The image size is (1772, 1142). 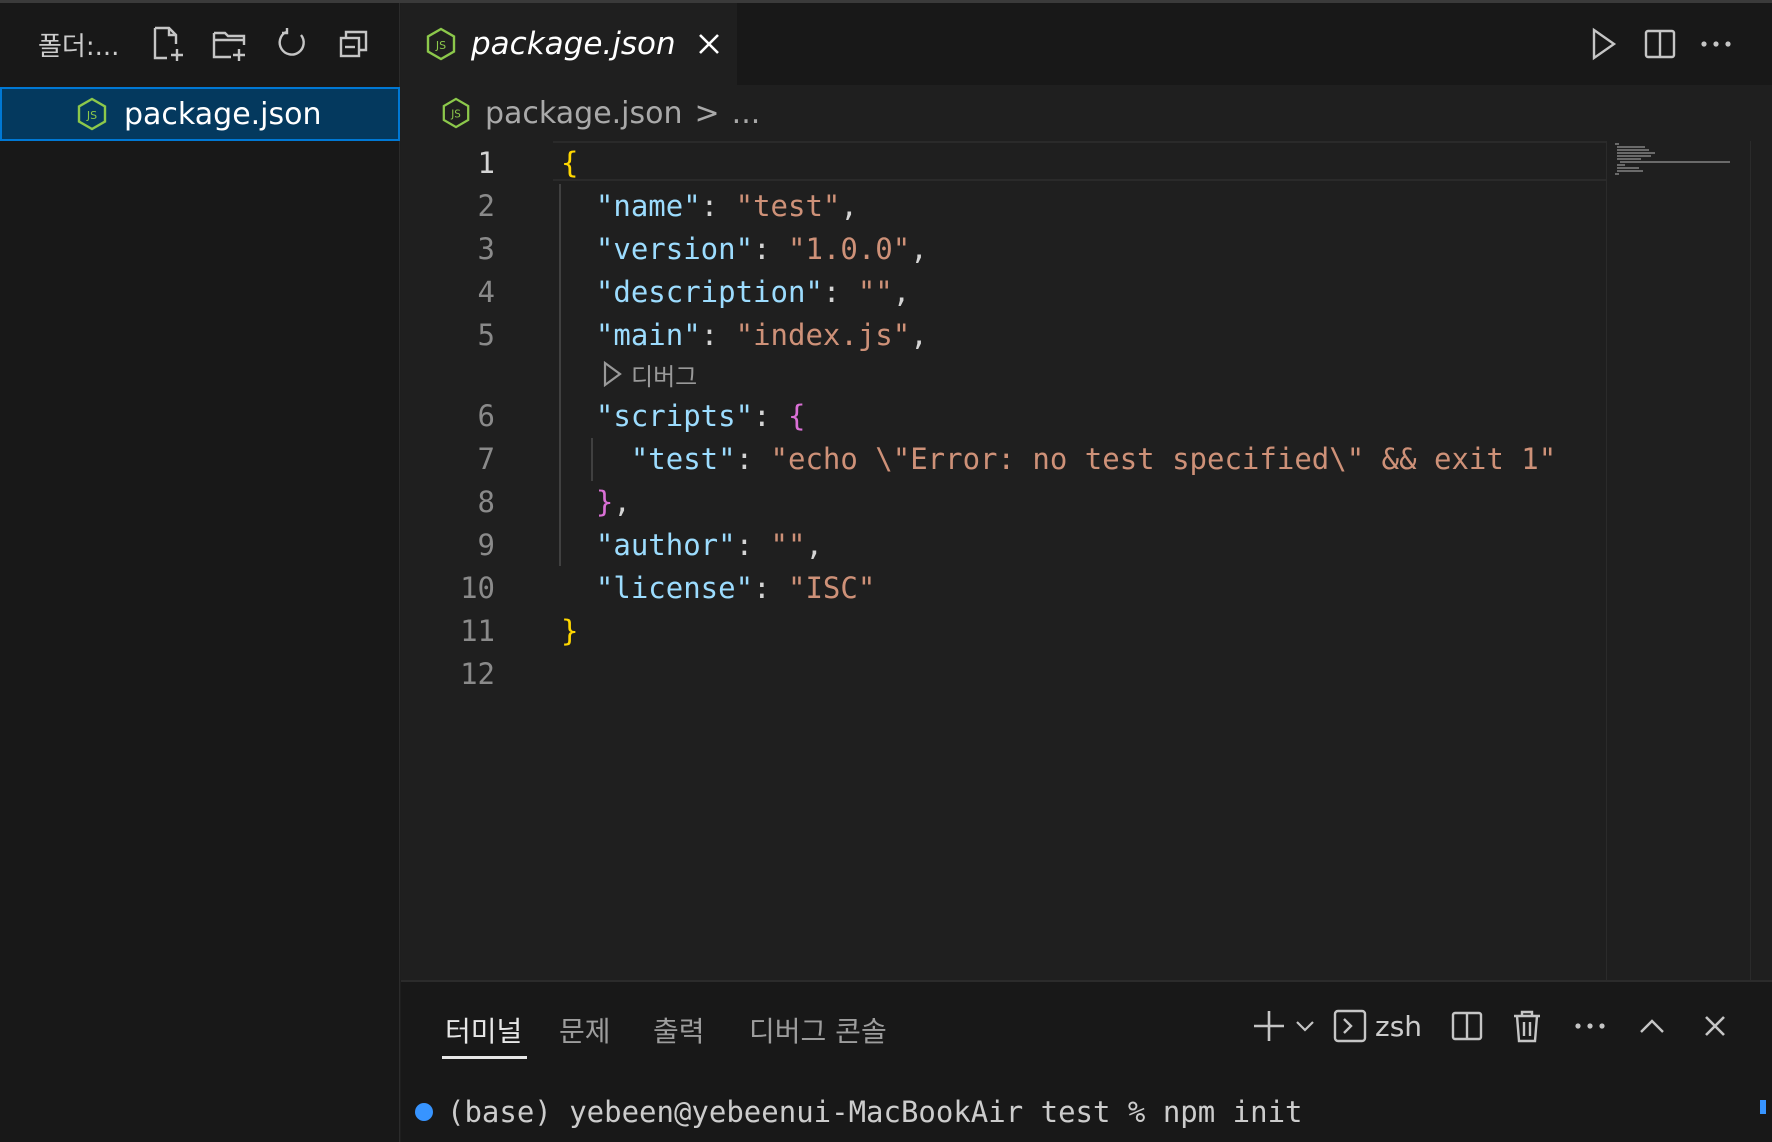 I want to click on code-line: 5 "main": "index.js",, so click(x=1003, y=334).